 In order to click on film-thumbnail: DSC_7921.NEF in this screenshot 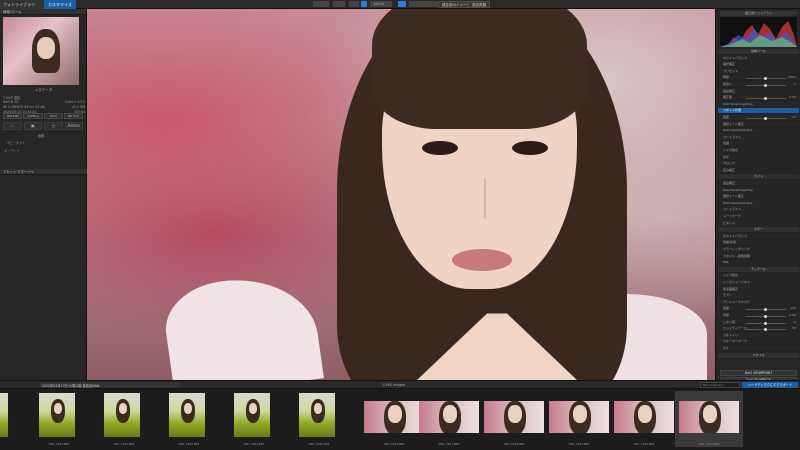, I will do `click(59, 419)`.